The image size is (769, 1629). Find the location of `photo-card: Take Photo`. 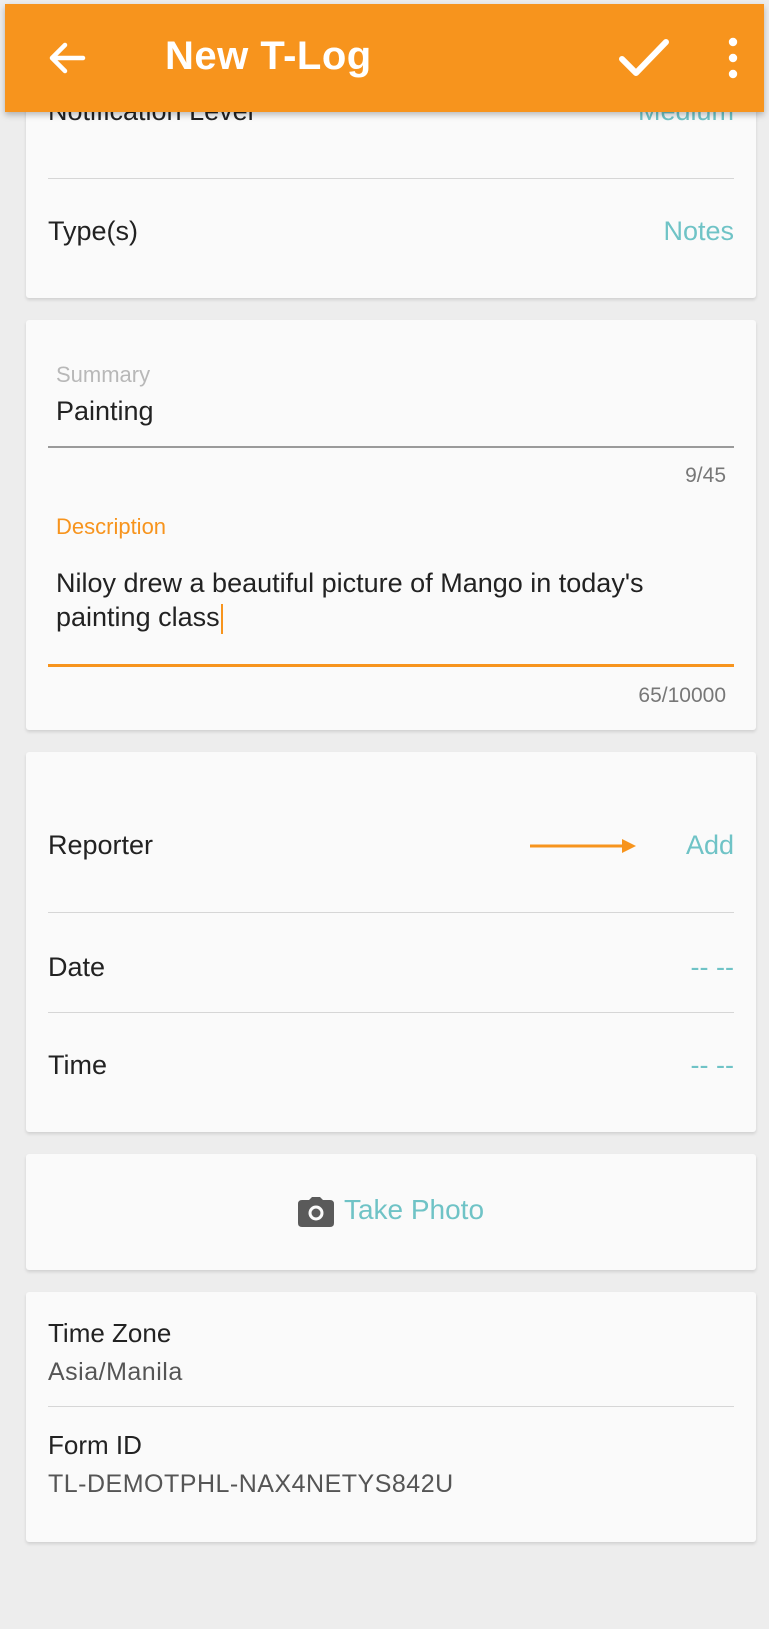

photo-card: Take Photo is located at coordinates (391, 1212).